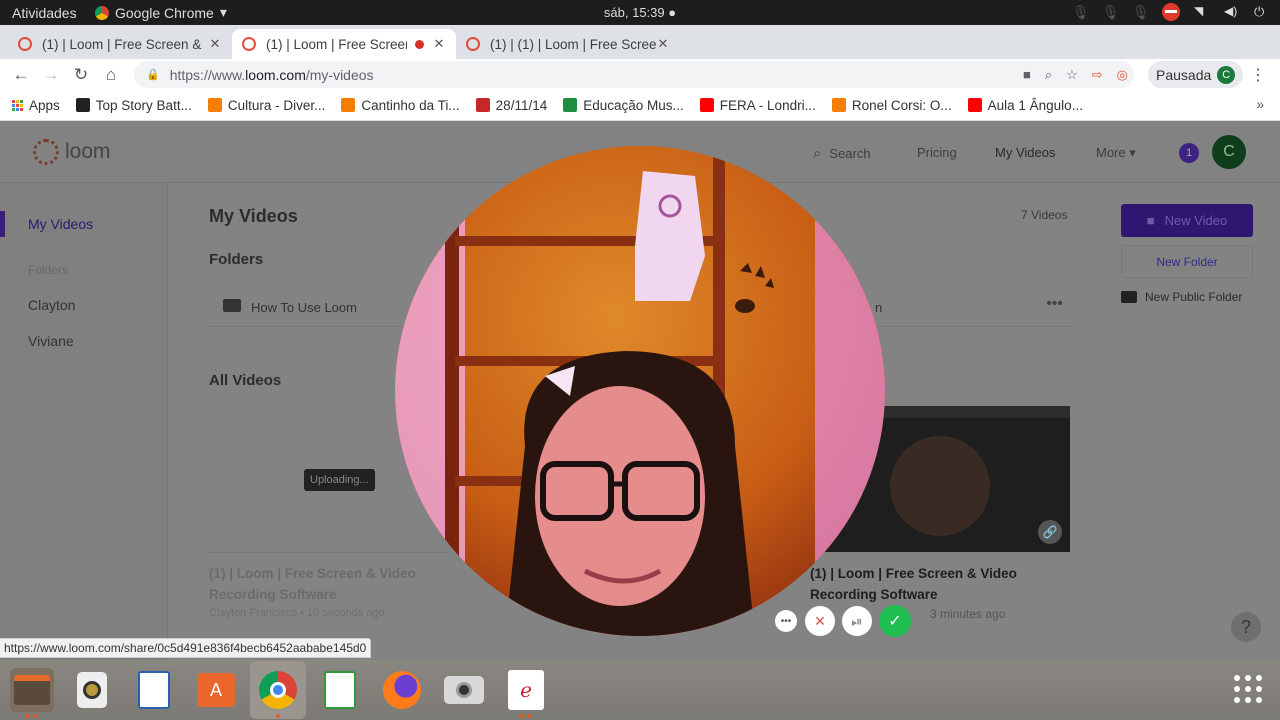 This screenshot has height=720, width=1280. What do you see at coordinates (253, 216) in the screenshot?
I see `page-title: My Videos` at bounding box center [253, 216].